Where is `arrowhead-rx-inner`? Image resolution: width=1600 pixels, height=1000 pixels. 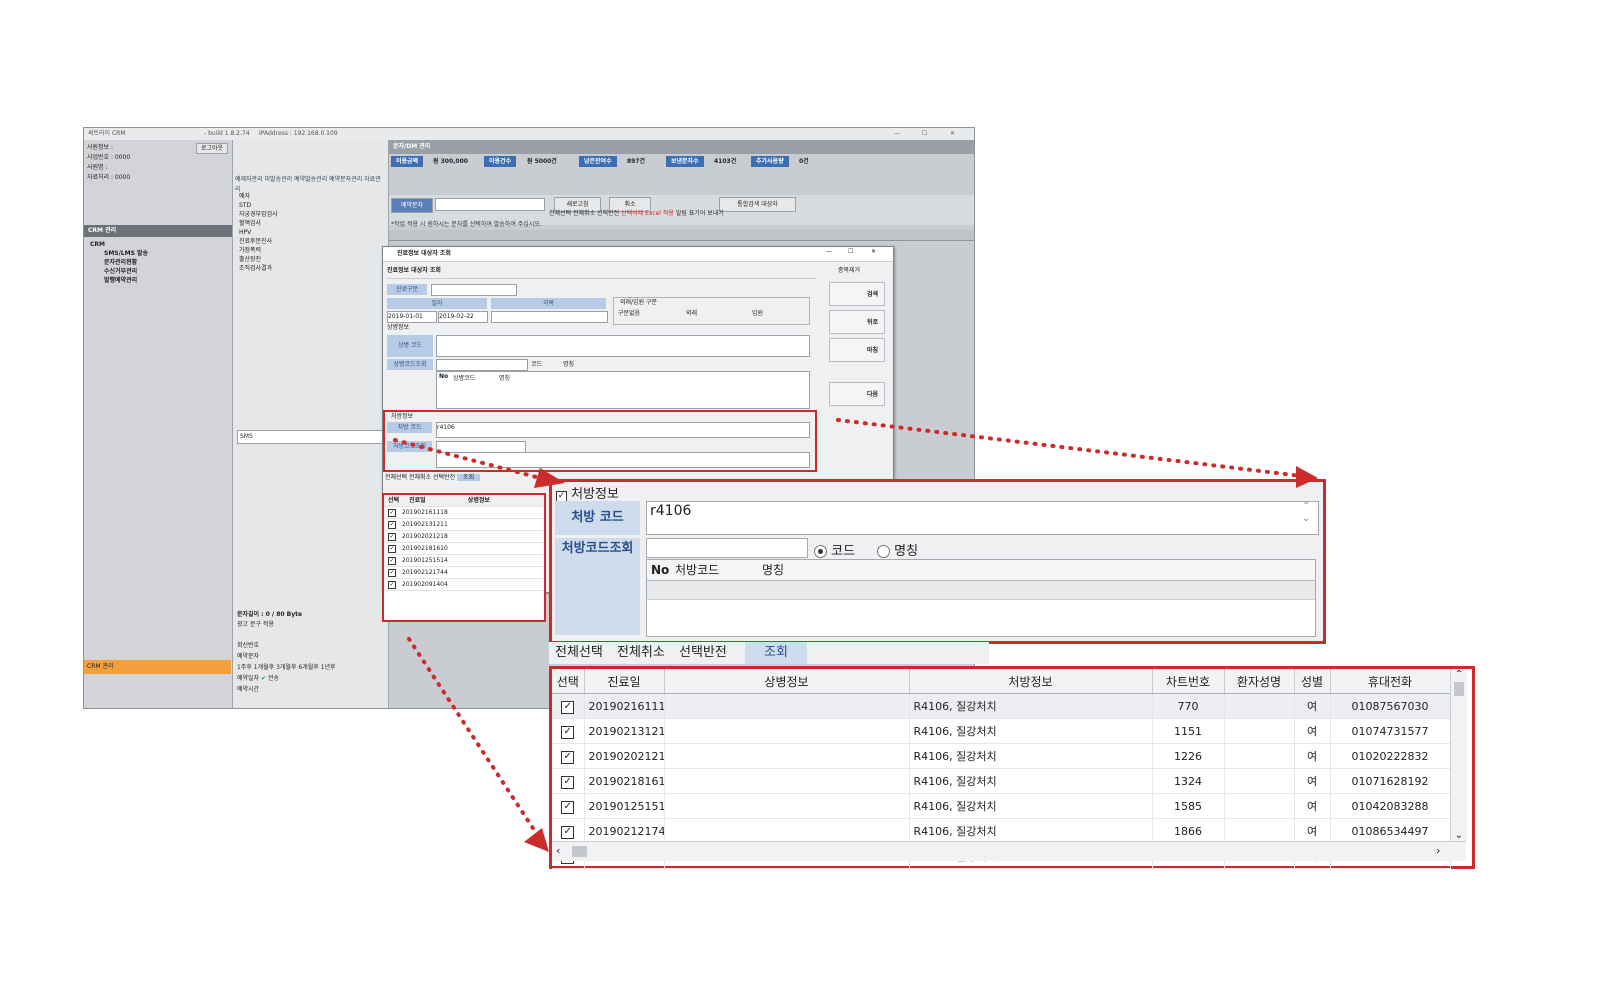 arrowhead-rx-inner is located at coordinates (549, 478).